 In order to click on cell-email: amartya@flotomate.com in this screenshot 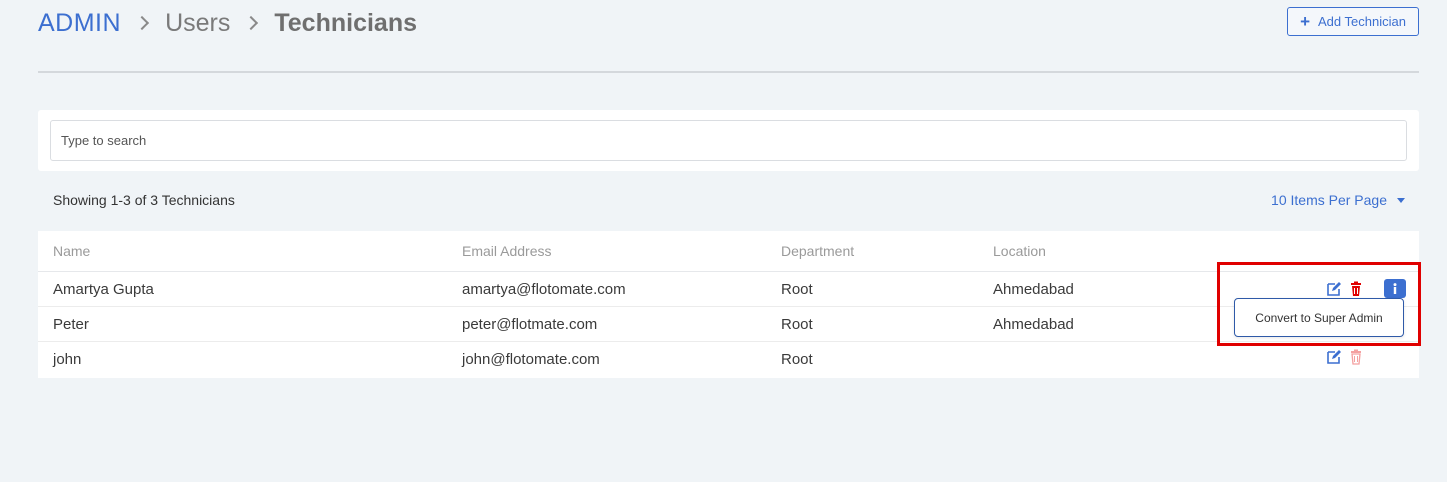, I will do `click(544, 289)`.